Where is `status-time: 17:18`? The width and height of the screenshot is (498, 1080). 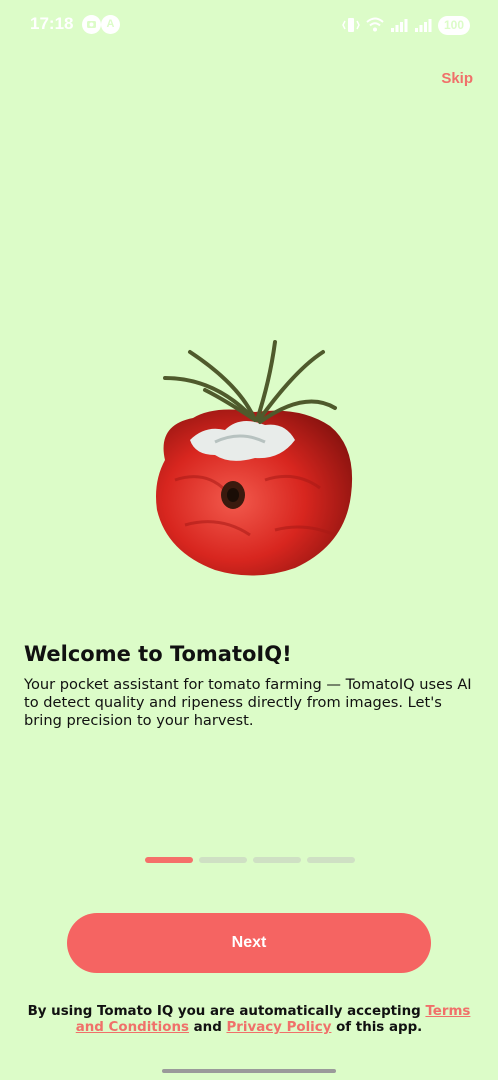 status-time: 17:18 is located at coordinates (52, 23).